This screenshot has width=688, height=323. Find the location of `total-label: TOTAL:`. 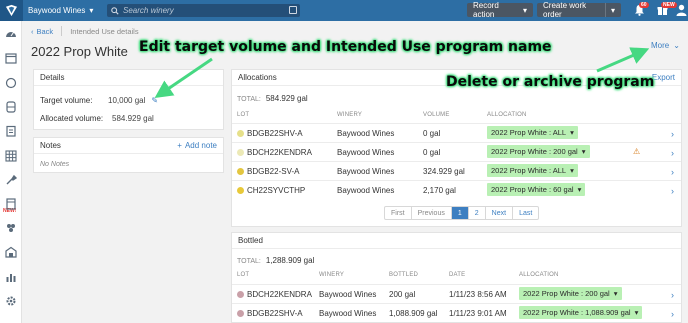

total-label: TOTAL: is located at coordinates (249, 99).